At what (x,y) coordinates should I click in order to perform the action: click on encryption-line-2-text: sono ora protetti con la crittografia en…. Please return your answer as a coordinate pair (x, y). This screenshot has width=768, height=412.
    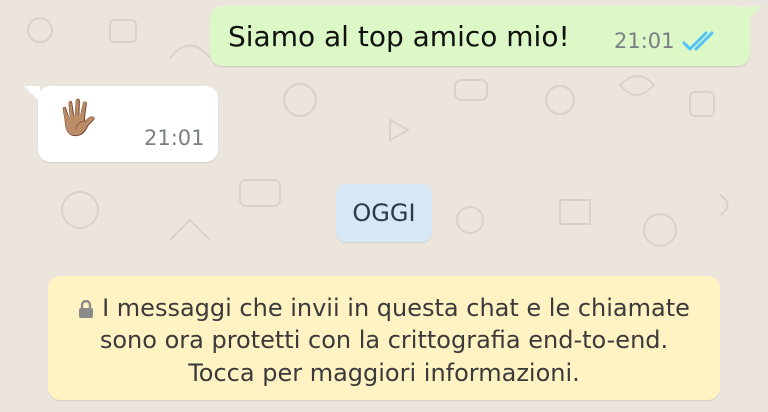
    Looking at the image, I should click on (384, 340).